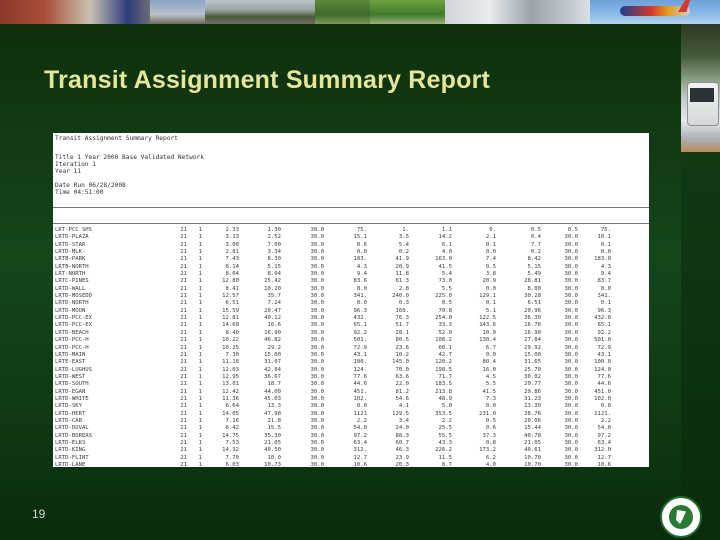 The image size is (720, 540). Describe the element at coordinates (402, 281) in the screenshot. I see `table-cell: 61.3` at that location.